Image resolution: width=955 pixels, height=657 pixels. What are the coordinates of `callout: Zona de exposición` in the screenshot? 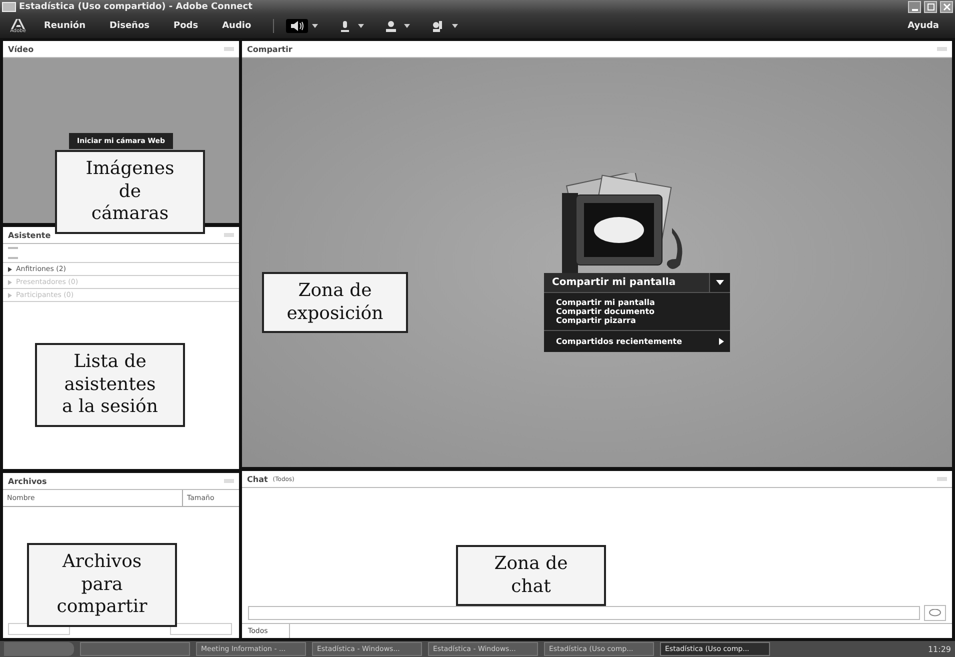 It's located at (335, 302).